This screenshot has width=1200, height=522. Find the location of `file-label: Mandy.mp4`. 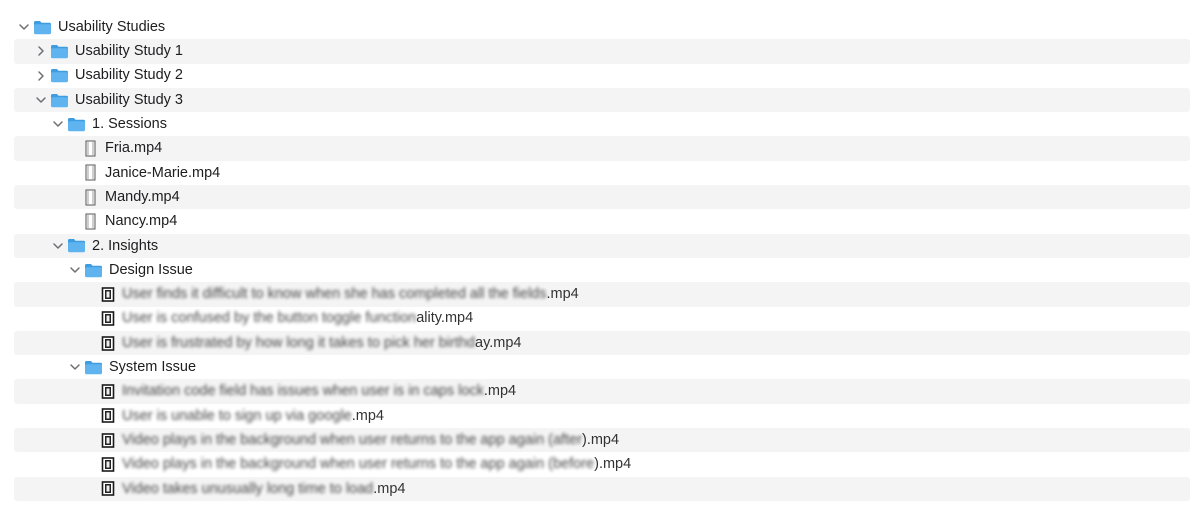

file-label: Mandy.mp4 is located at coordinates (142, 196).